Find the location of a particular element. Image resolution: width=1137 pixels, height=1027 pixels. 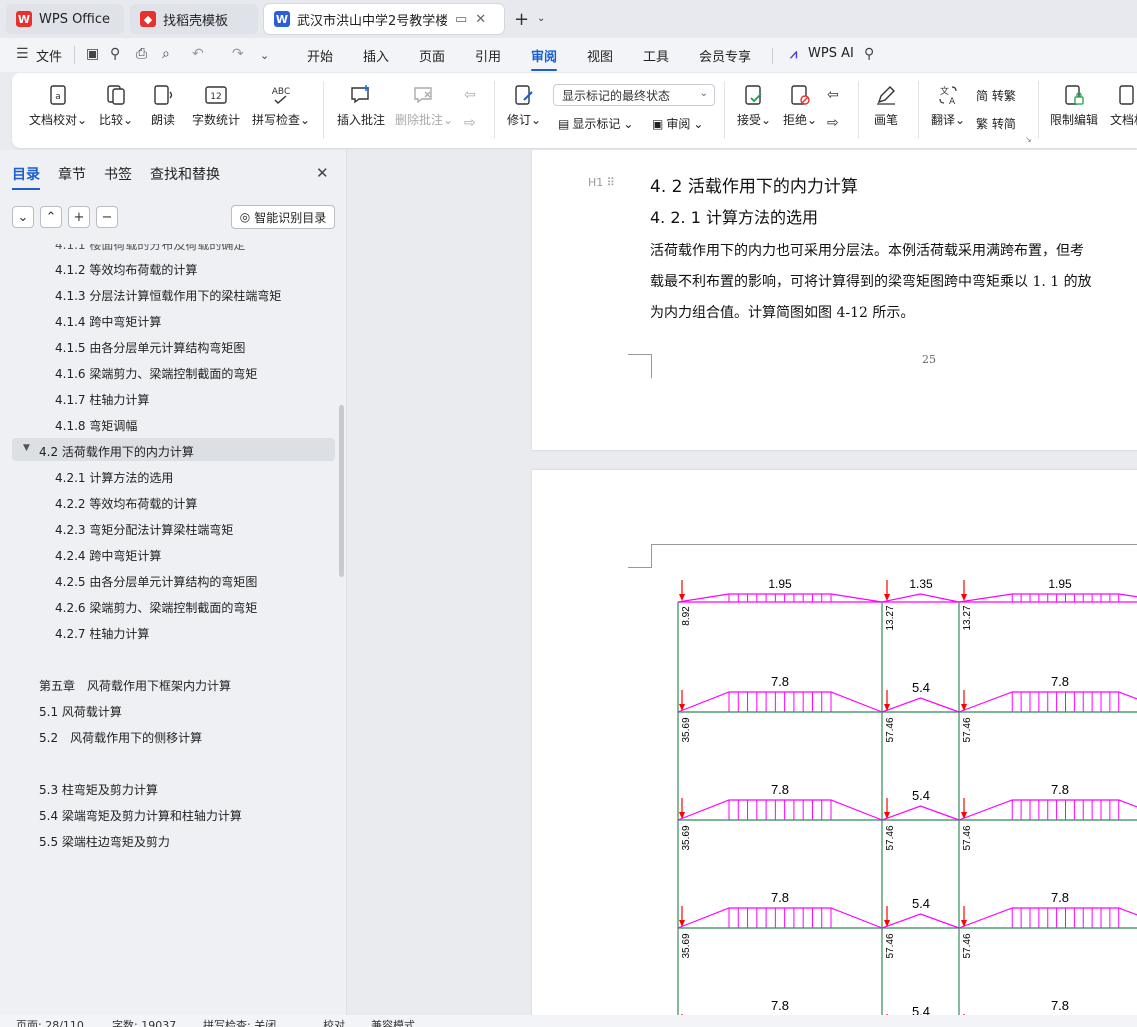

show-markup-button: ▤ 显示标记 ⌄ is located at coordinates (595, 123).